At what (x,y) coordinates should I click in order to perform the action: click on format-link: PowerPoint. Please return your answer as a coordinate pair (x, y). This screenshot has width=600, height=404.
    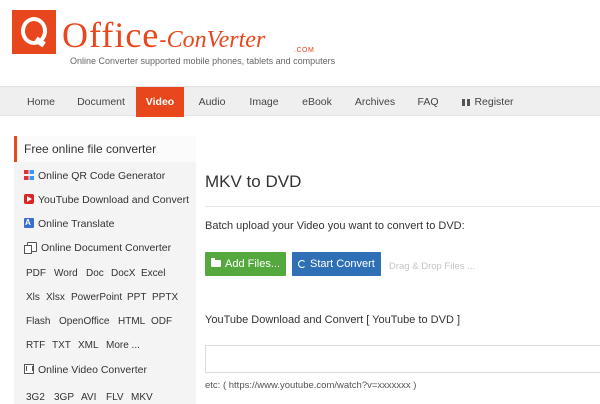
    Looking at the image, I should click on (96, 297).